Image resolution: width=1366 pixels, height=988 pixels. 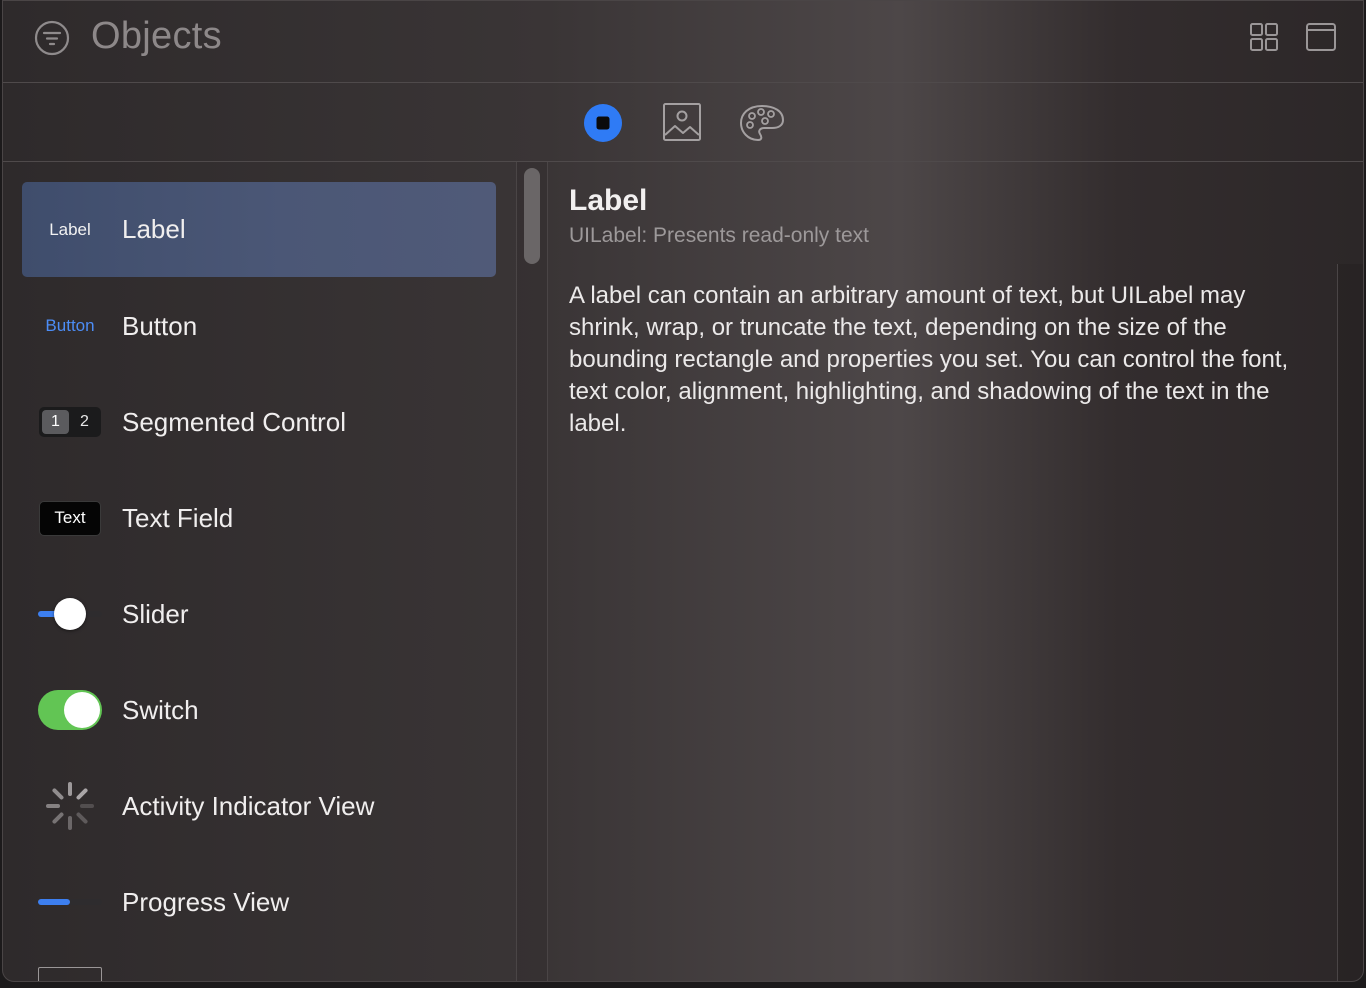 What do you see at coordinates (155, 613) in the screenshot?
I see `list-item-title: Slider` at bounding box center [155, 613].